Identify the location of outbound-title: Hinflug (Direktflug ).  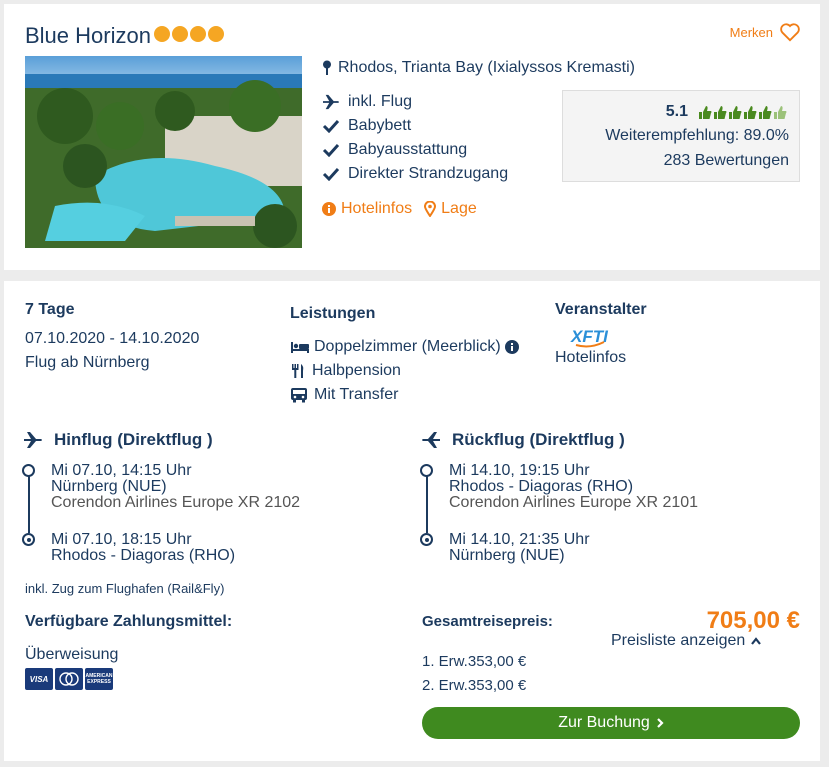
(133, 439).